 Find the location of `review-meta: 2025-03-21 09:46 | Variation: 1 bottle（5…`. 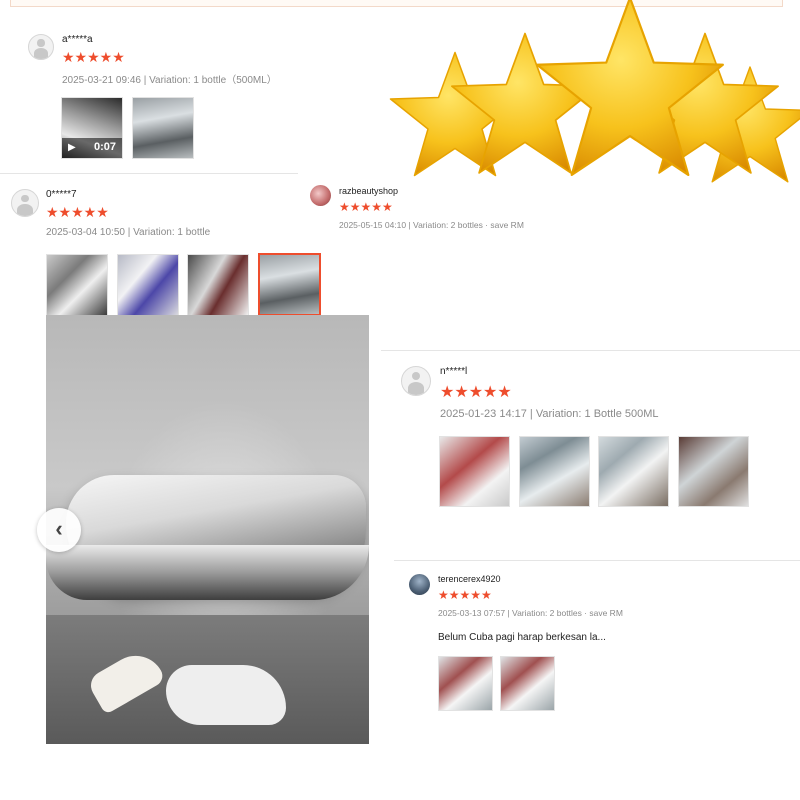

review-meta: 2025-03-21 09:46 | Variation: 1 bottle（5… is located at coordinates (169, 80).